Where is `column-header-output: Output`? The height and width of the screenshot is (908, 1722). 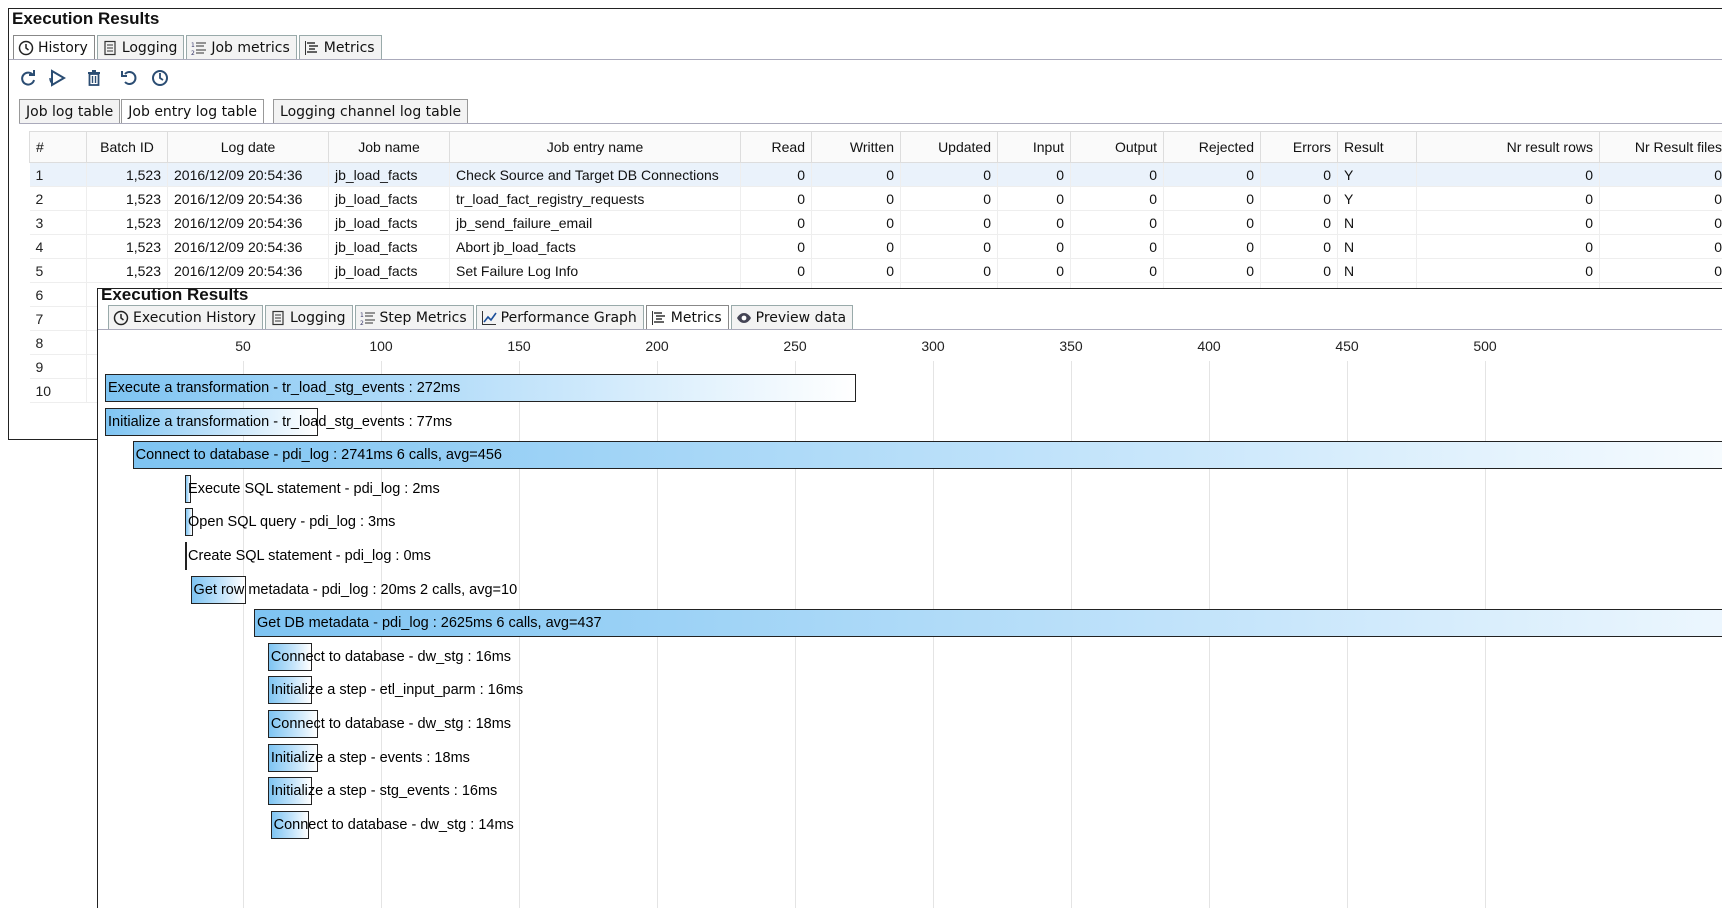
column-header-output: Output is located at coordinates (1117, 147).